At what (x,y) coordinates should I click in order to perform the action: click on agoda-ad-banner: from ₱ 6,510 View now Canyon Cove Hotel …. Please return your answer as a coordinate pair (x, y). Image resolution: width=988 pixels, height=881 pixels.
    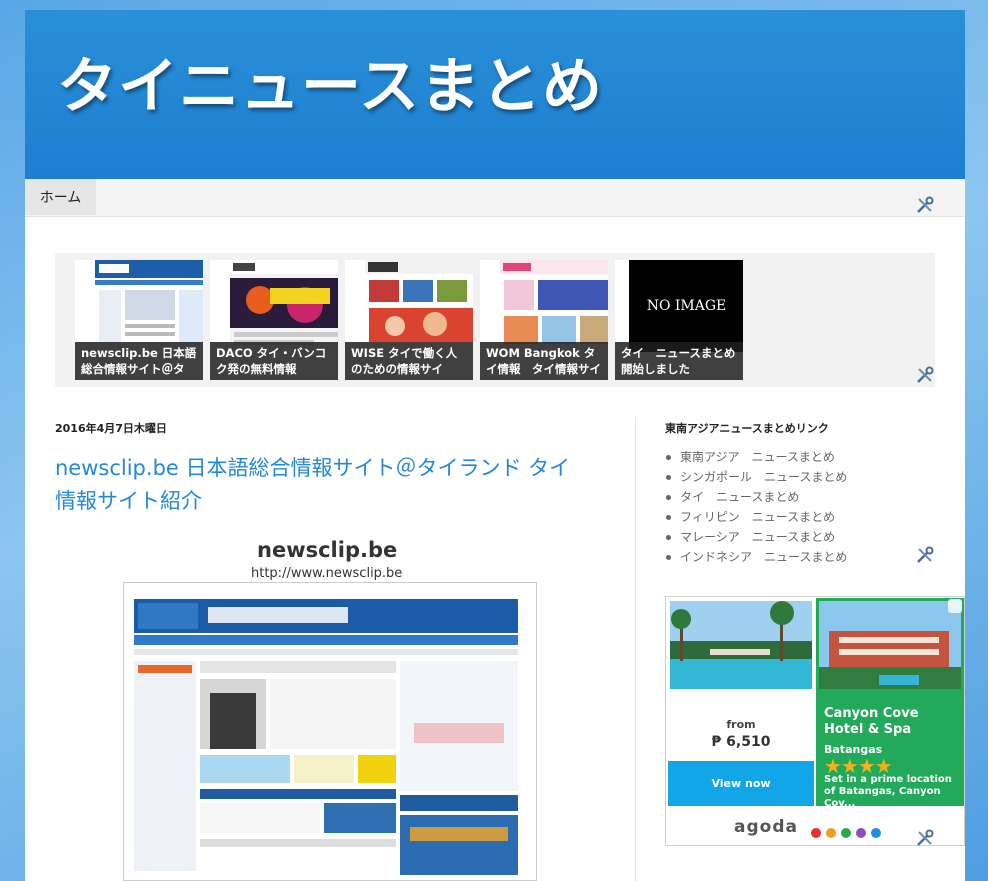
    Looking at the image, I should click on (815, 721).